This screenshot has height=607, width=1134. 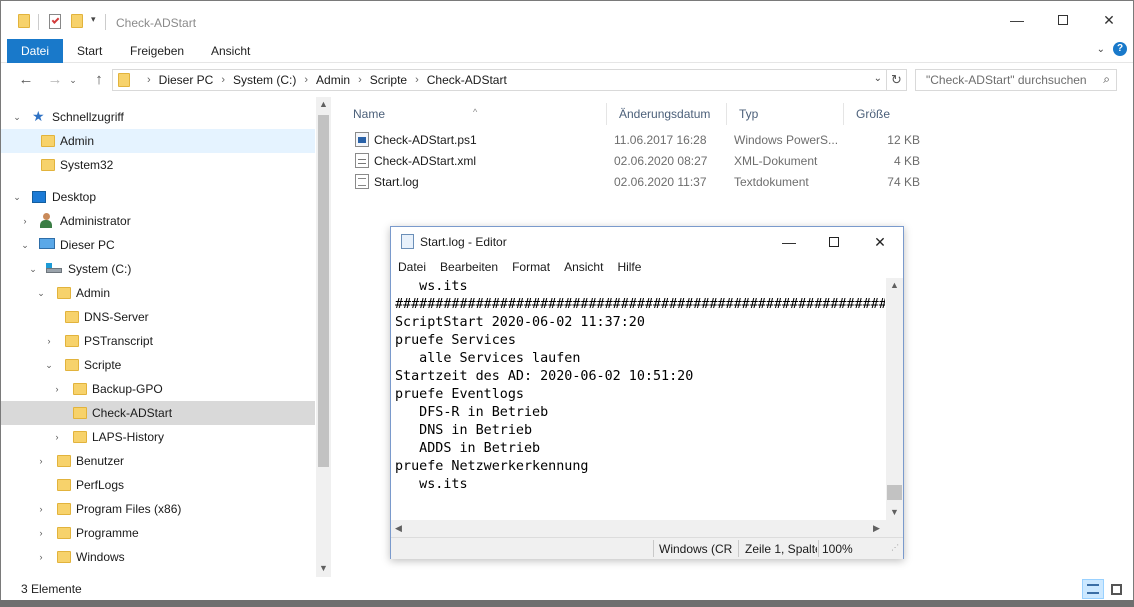 What do you see at coordinates (89, 51) in the screenshot?
I see `tab-start: Start` at bounding box center [89, 51].